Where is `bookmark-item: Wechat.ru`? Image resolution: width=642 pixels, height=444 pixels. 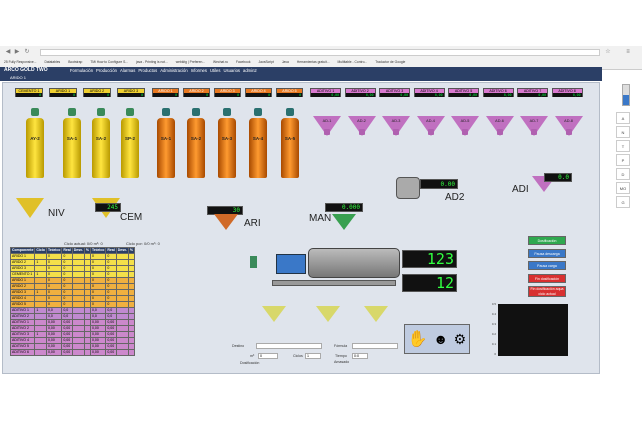 bookmark-item: Wechat.ru is located at coordinates (220, 62).